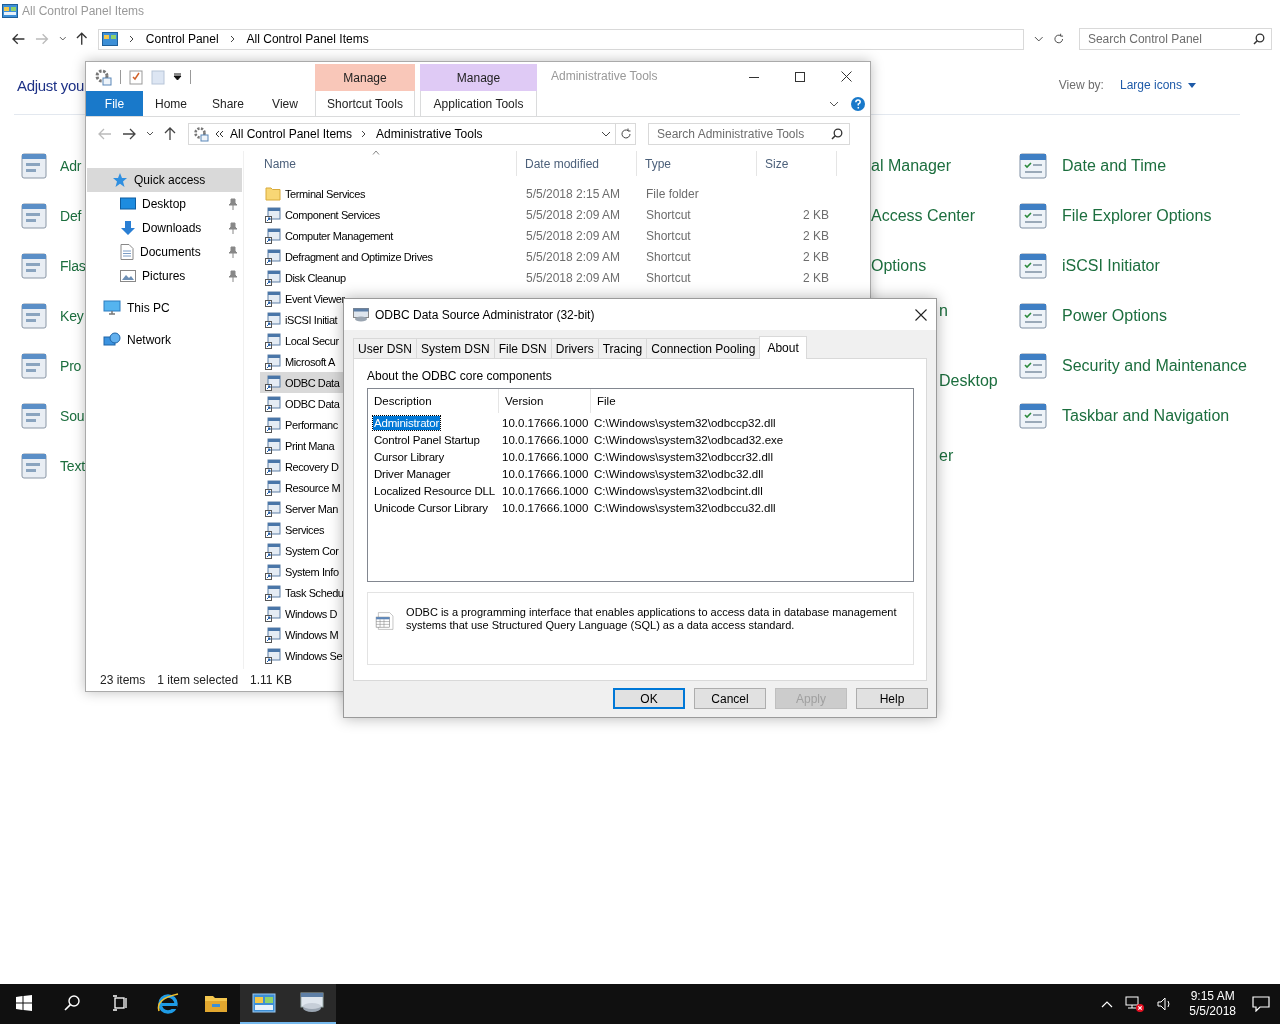 This screenshot has height=1024, width=1280. What do you see at coordinates (339, 235) in the screenshot?
I see `file-name: Computer Management` at bounding box center [339, 235].